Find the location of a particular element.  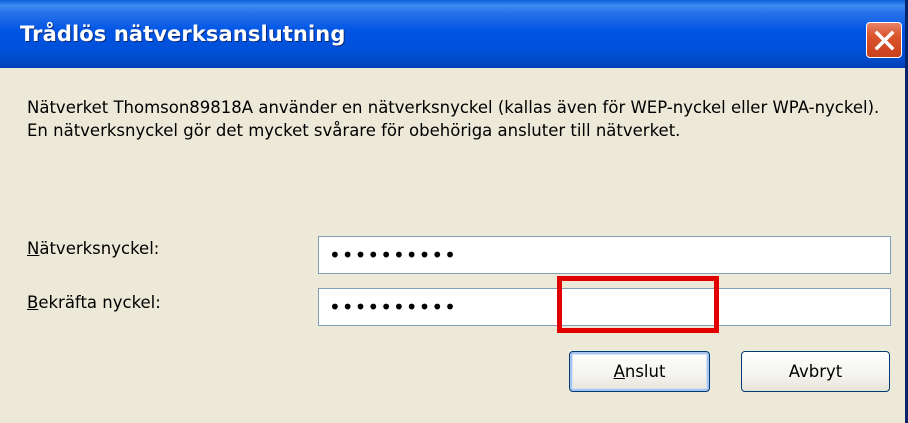

confirm-key-label-mnemonic: B is located at coordinates (33, 302).